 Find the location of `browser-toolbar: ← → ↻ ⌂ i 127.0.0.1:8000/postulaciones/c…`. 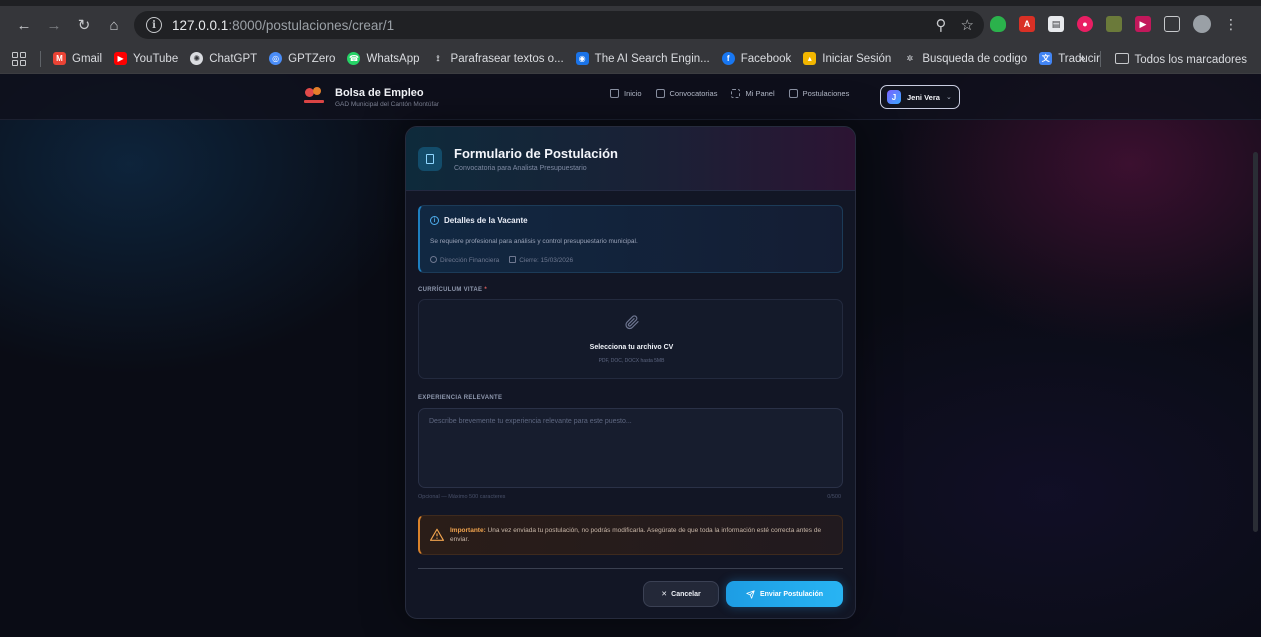

browser-toolbar: ← → ↻ ⌂ i 127.0.0.1:8000/postulaciones/c… is located at coordinates (630, 25).